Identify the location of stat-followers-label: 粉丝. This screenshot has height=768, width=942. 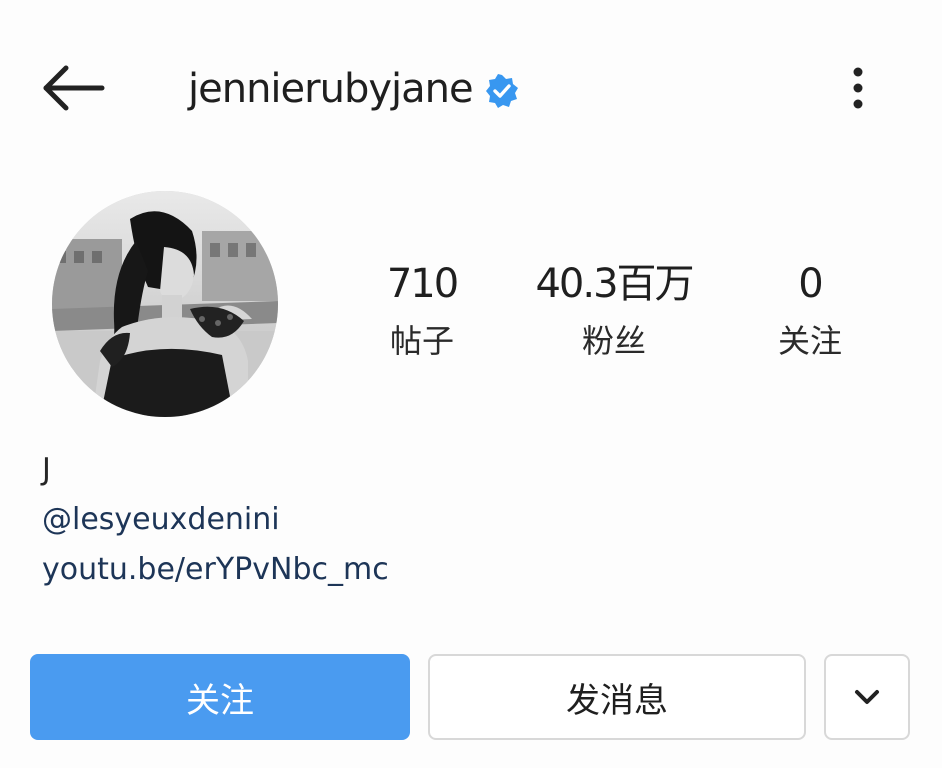
(613, 341).